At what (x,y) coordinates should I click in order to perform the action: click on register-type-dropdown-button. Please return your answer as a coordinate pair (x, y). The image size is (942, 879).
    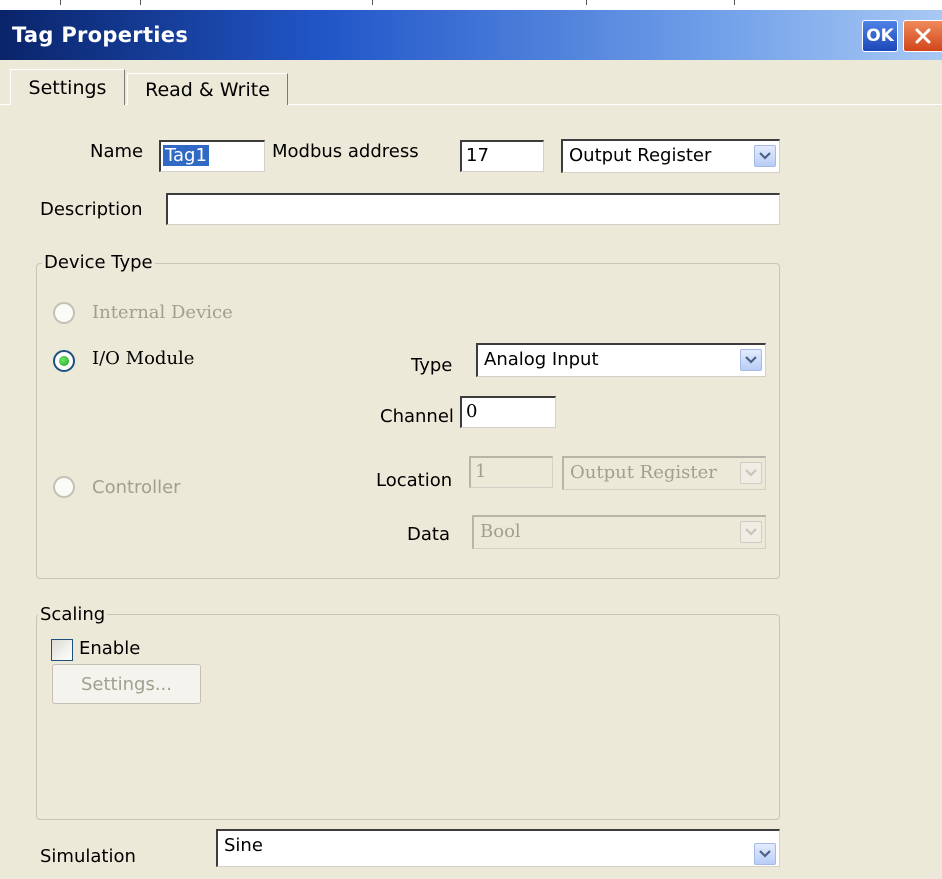
    Looking at the image, I should click on (765, 156).